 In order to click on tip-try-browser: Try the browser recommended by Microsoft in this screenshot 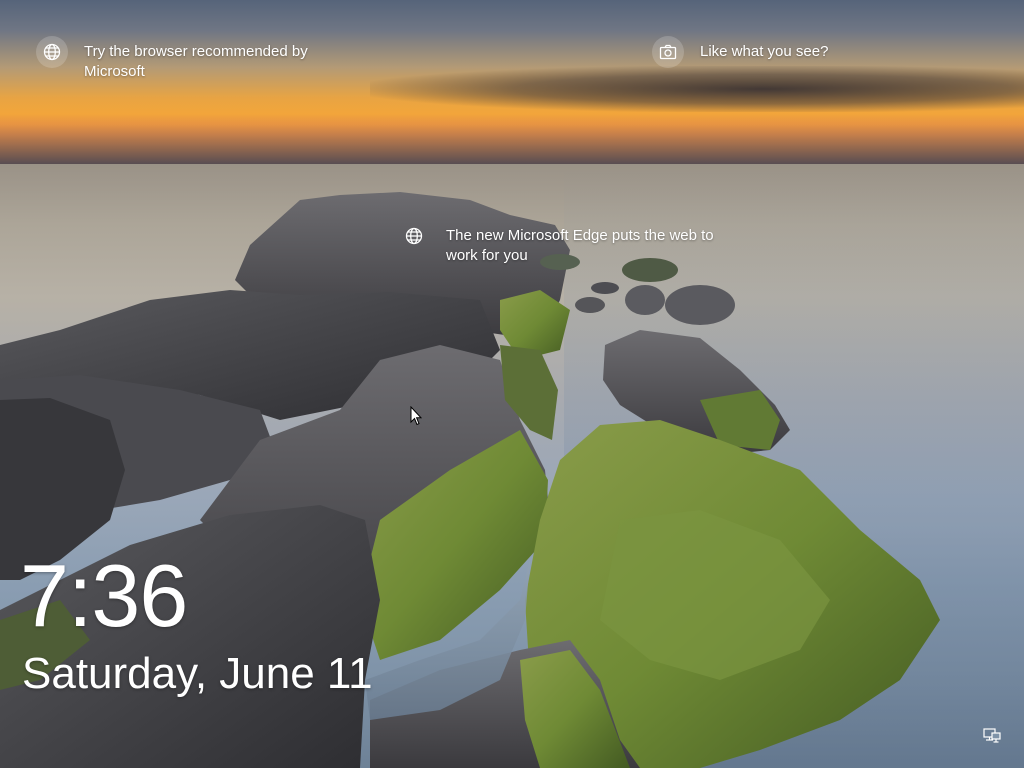, I will do `click(195, 59)`.